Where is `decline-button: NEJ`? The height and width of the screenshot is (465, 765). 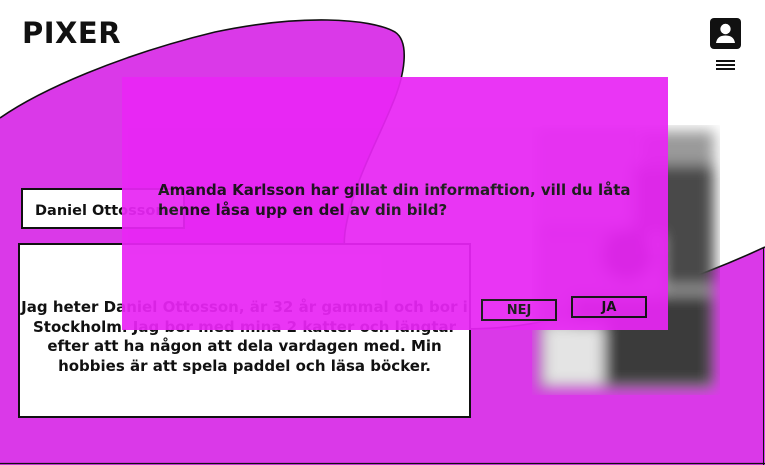
decline-button: NEJ is located at coordinates (519, 310).